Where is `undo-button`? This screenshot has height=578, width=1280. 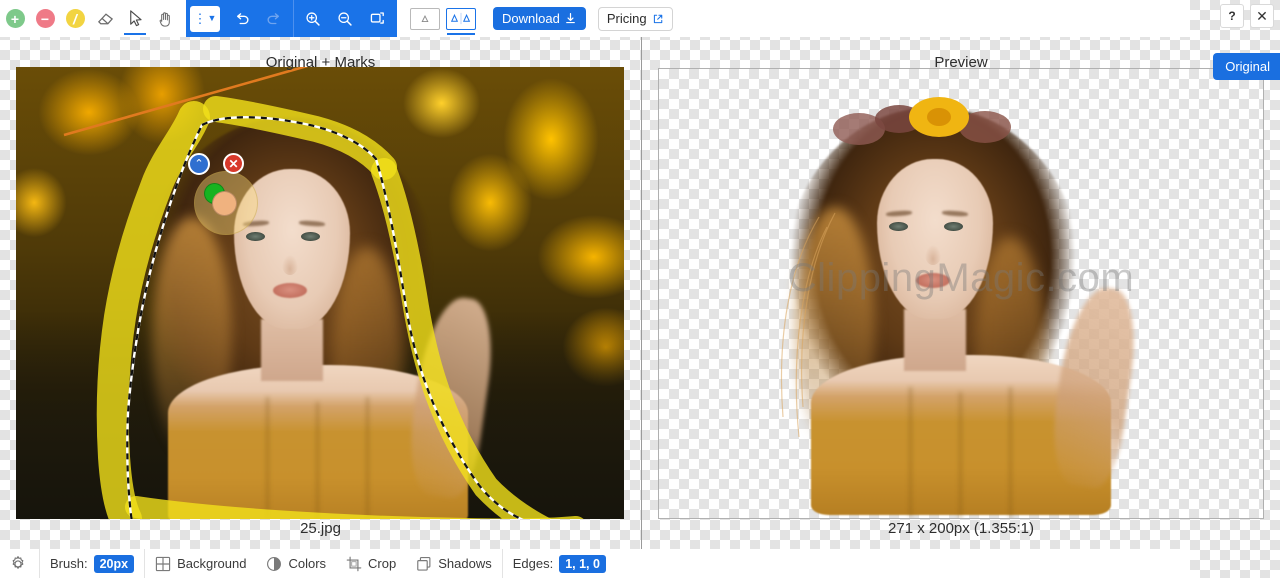 undo-button is located at coordinates (242, 19).